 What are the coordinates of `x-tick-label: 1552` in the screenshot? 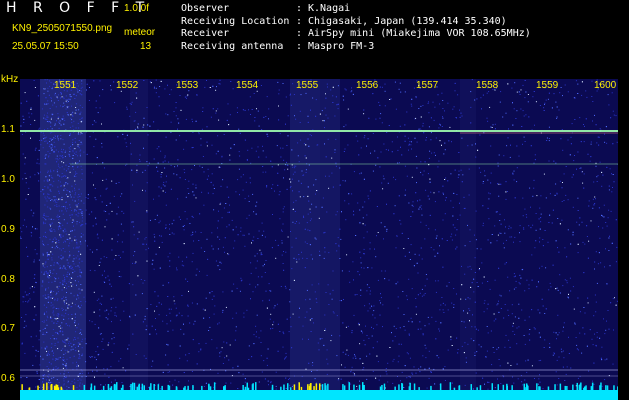 It's located at (127, 85).